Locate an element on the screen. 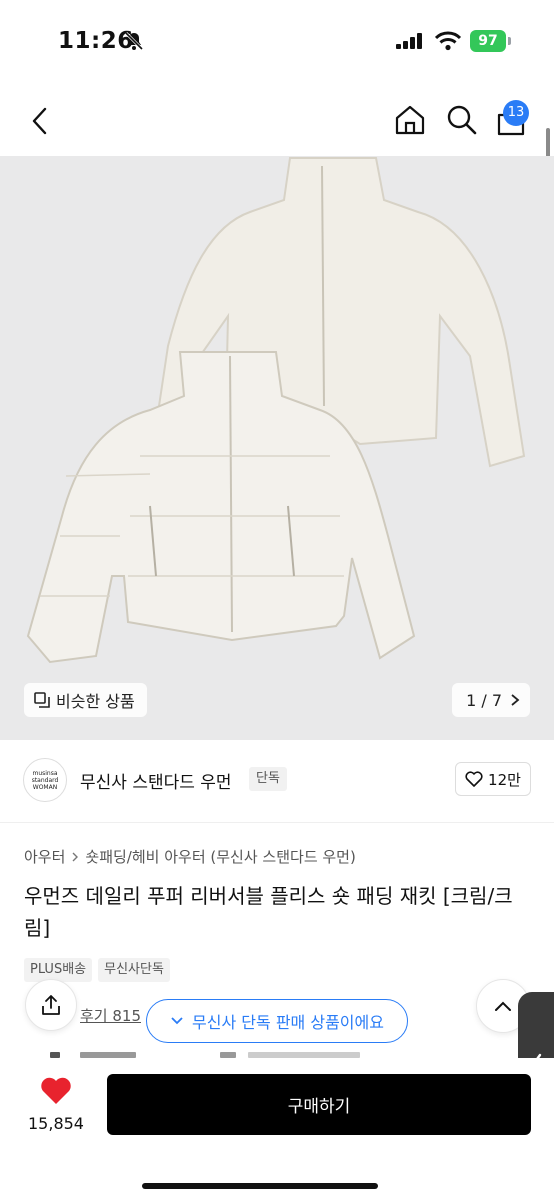 This screenshot has height=1200, width=554. battery-nub is located at coordinates (509, 41).